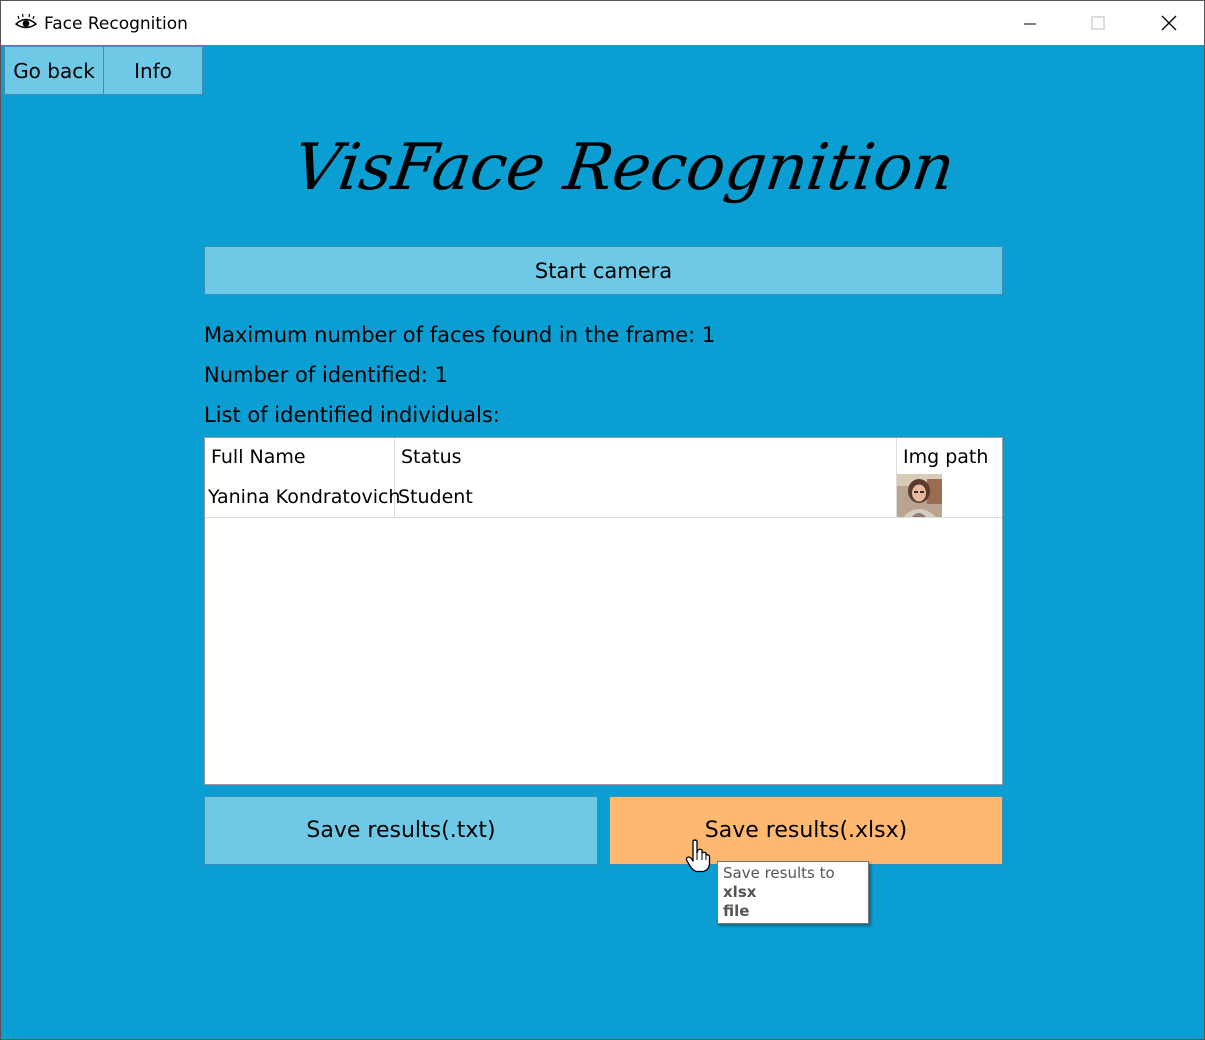 Image resolution: width=1205 pixels, height=1040 pixels. I want to click on close-icon, so click(1169, 23).